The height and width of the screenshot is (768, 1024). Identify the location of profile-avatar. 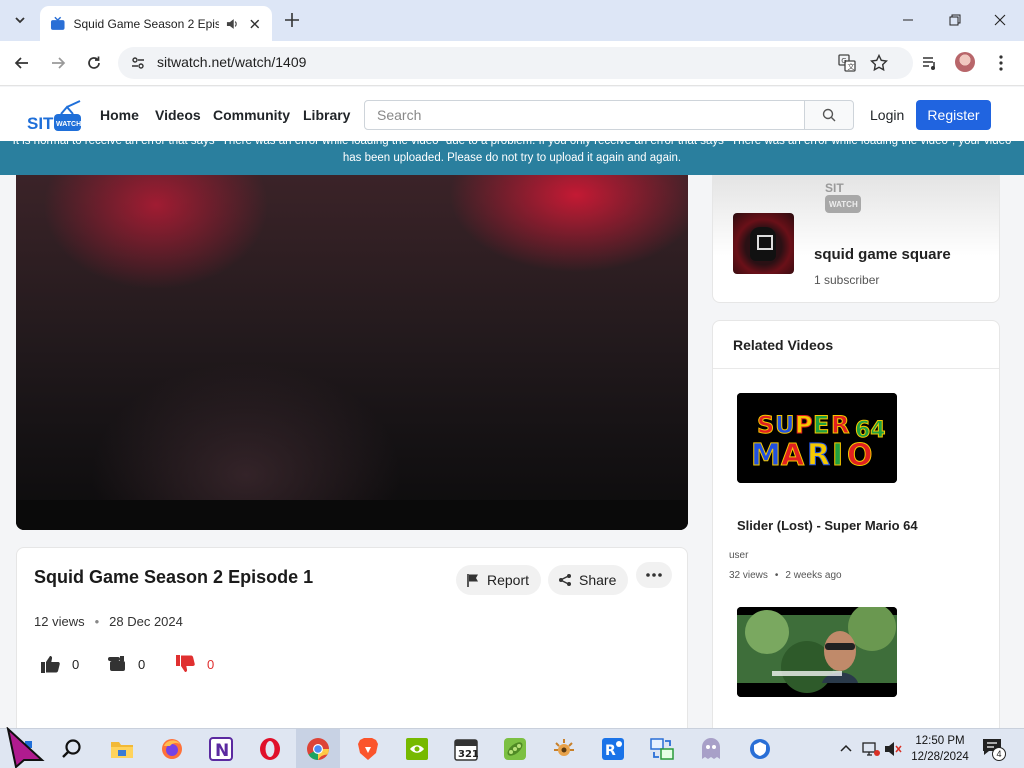
(965, 62).